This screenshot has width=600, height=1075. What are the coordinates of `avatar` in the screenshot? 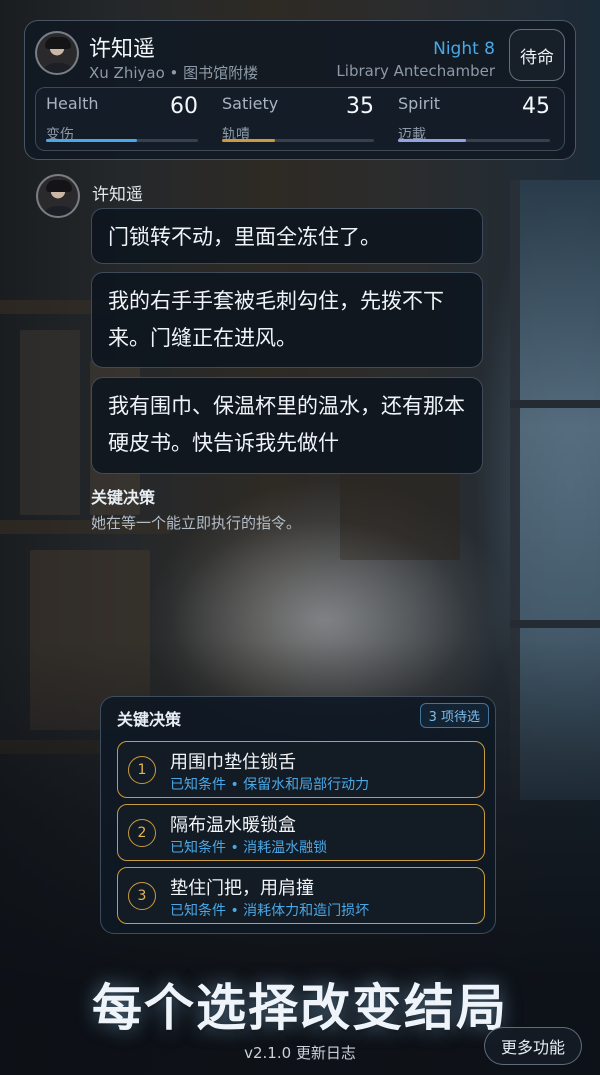 It's located at (57, 53).